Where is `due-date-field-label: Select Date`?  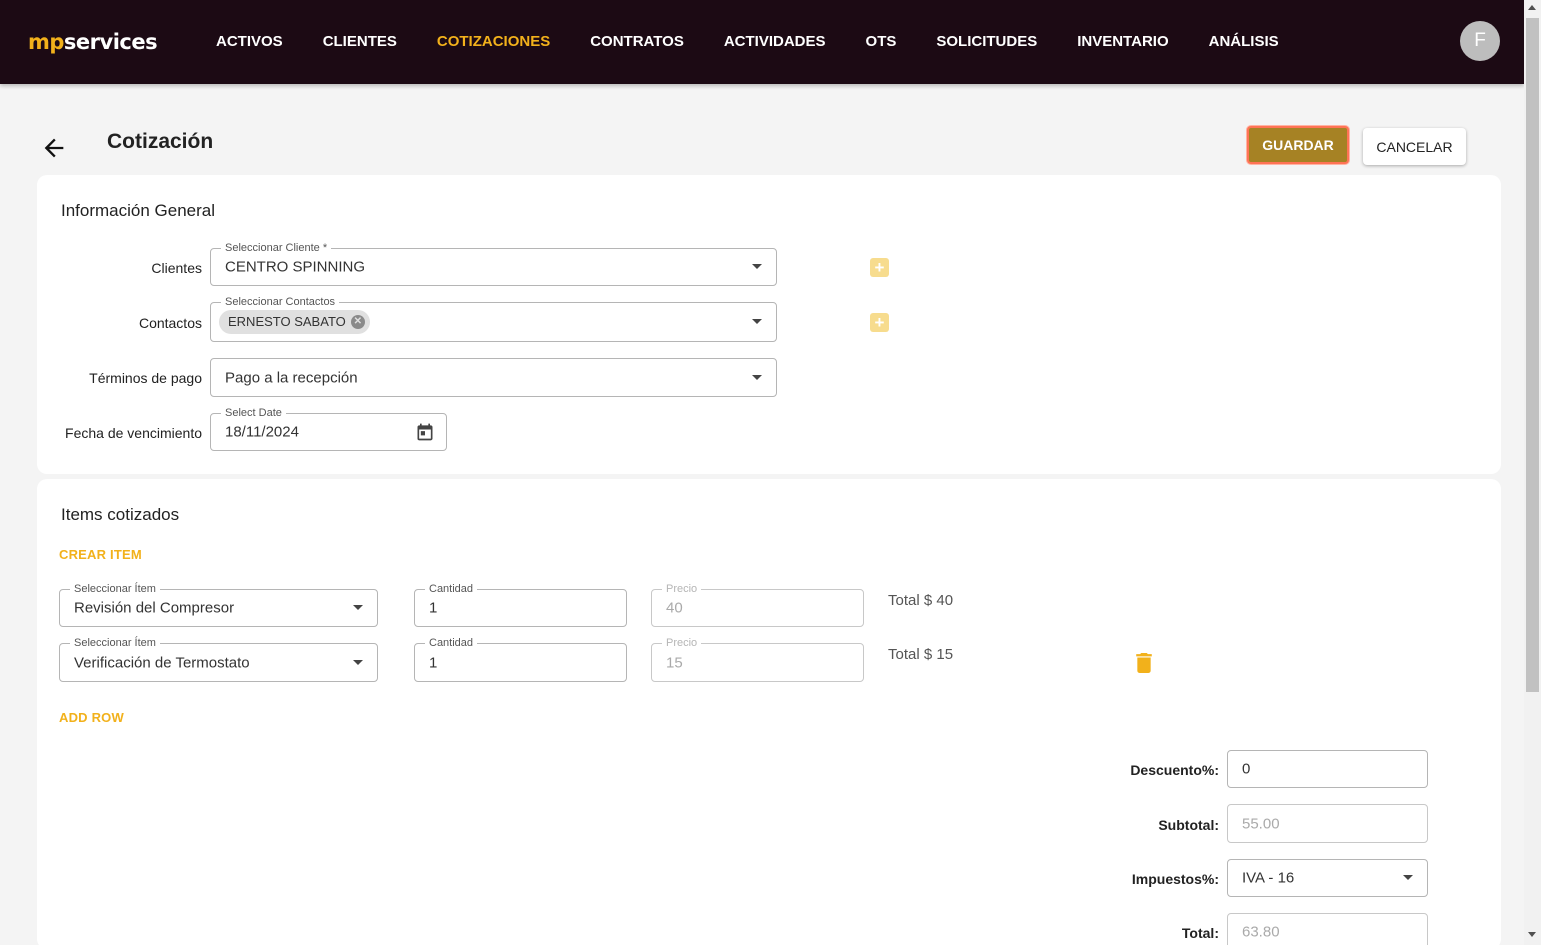
due-date-field-label: Select Date is located at coordinates (253, 413).